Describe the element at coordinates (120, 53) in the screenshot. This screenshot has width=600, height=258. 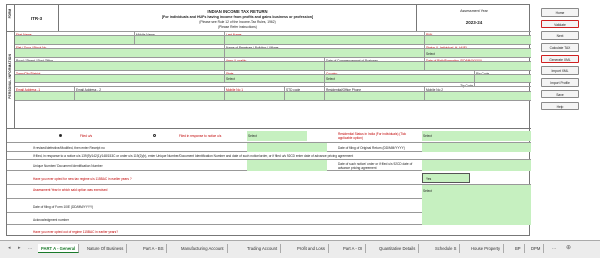
I see `flat-door-input` at that location.